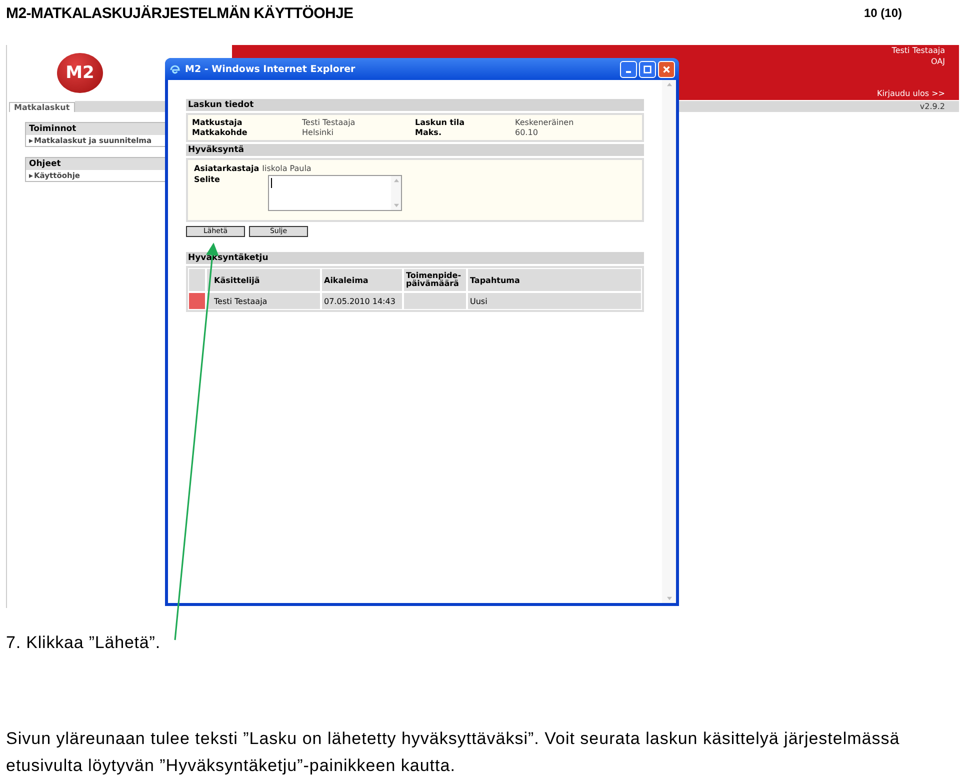  What do you see at coordinates (932, 106) in the screenshot?
I see `version-text: v2.9.2` at bounding box center [932, 106].